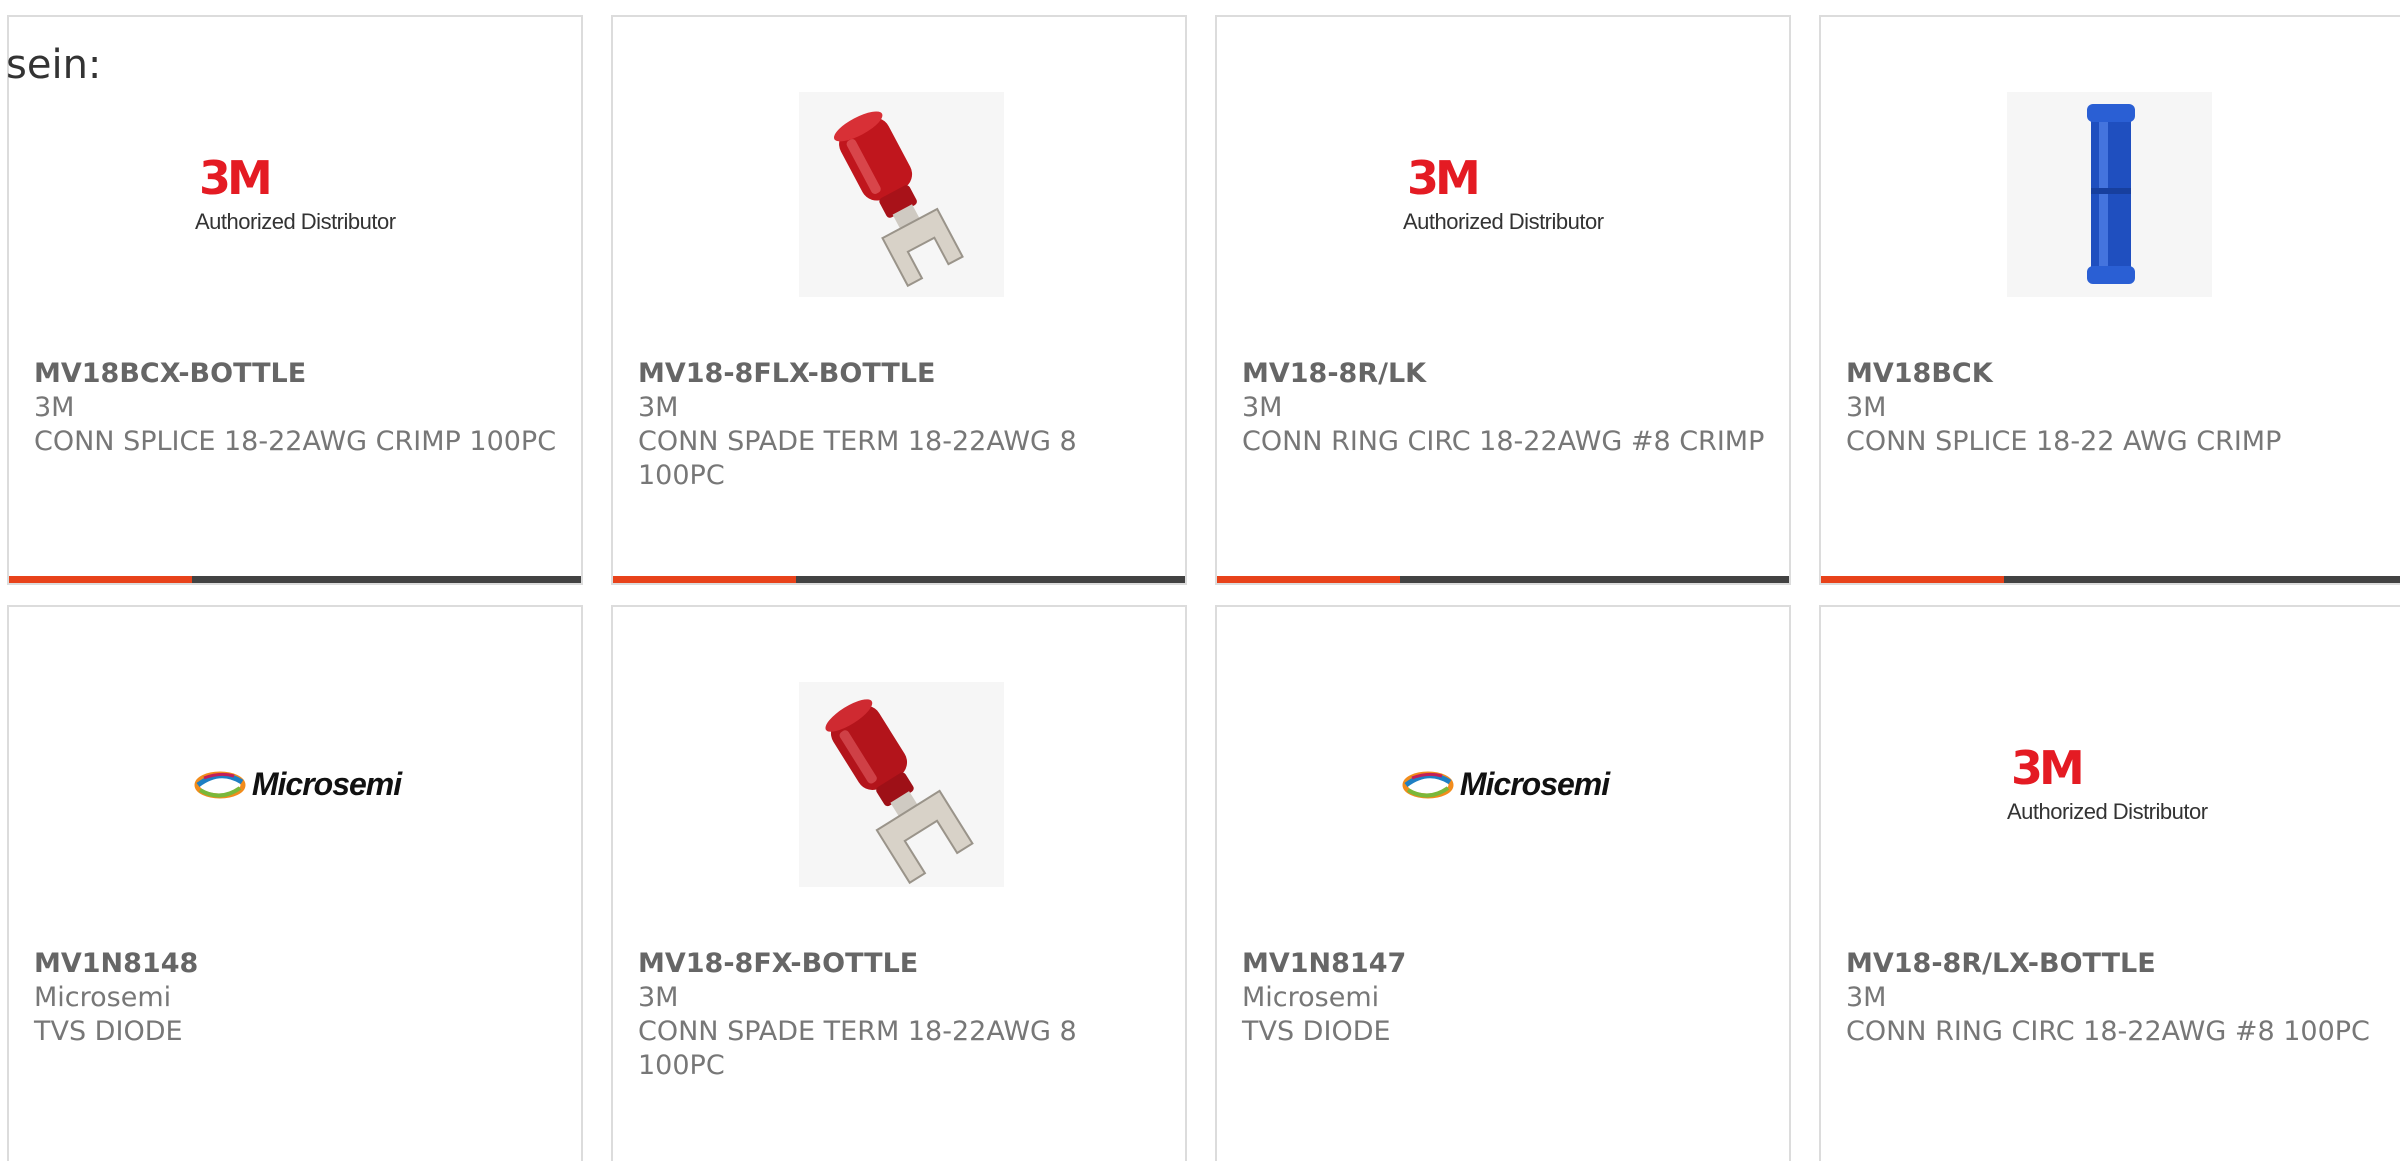  Describe the element at coordinates (901, 964) in the screenshot. I see `part-number-link: MV18-8FX-BOTTLE` at that location.